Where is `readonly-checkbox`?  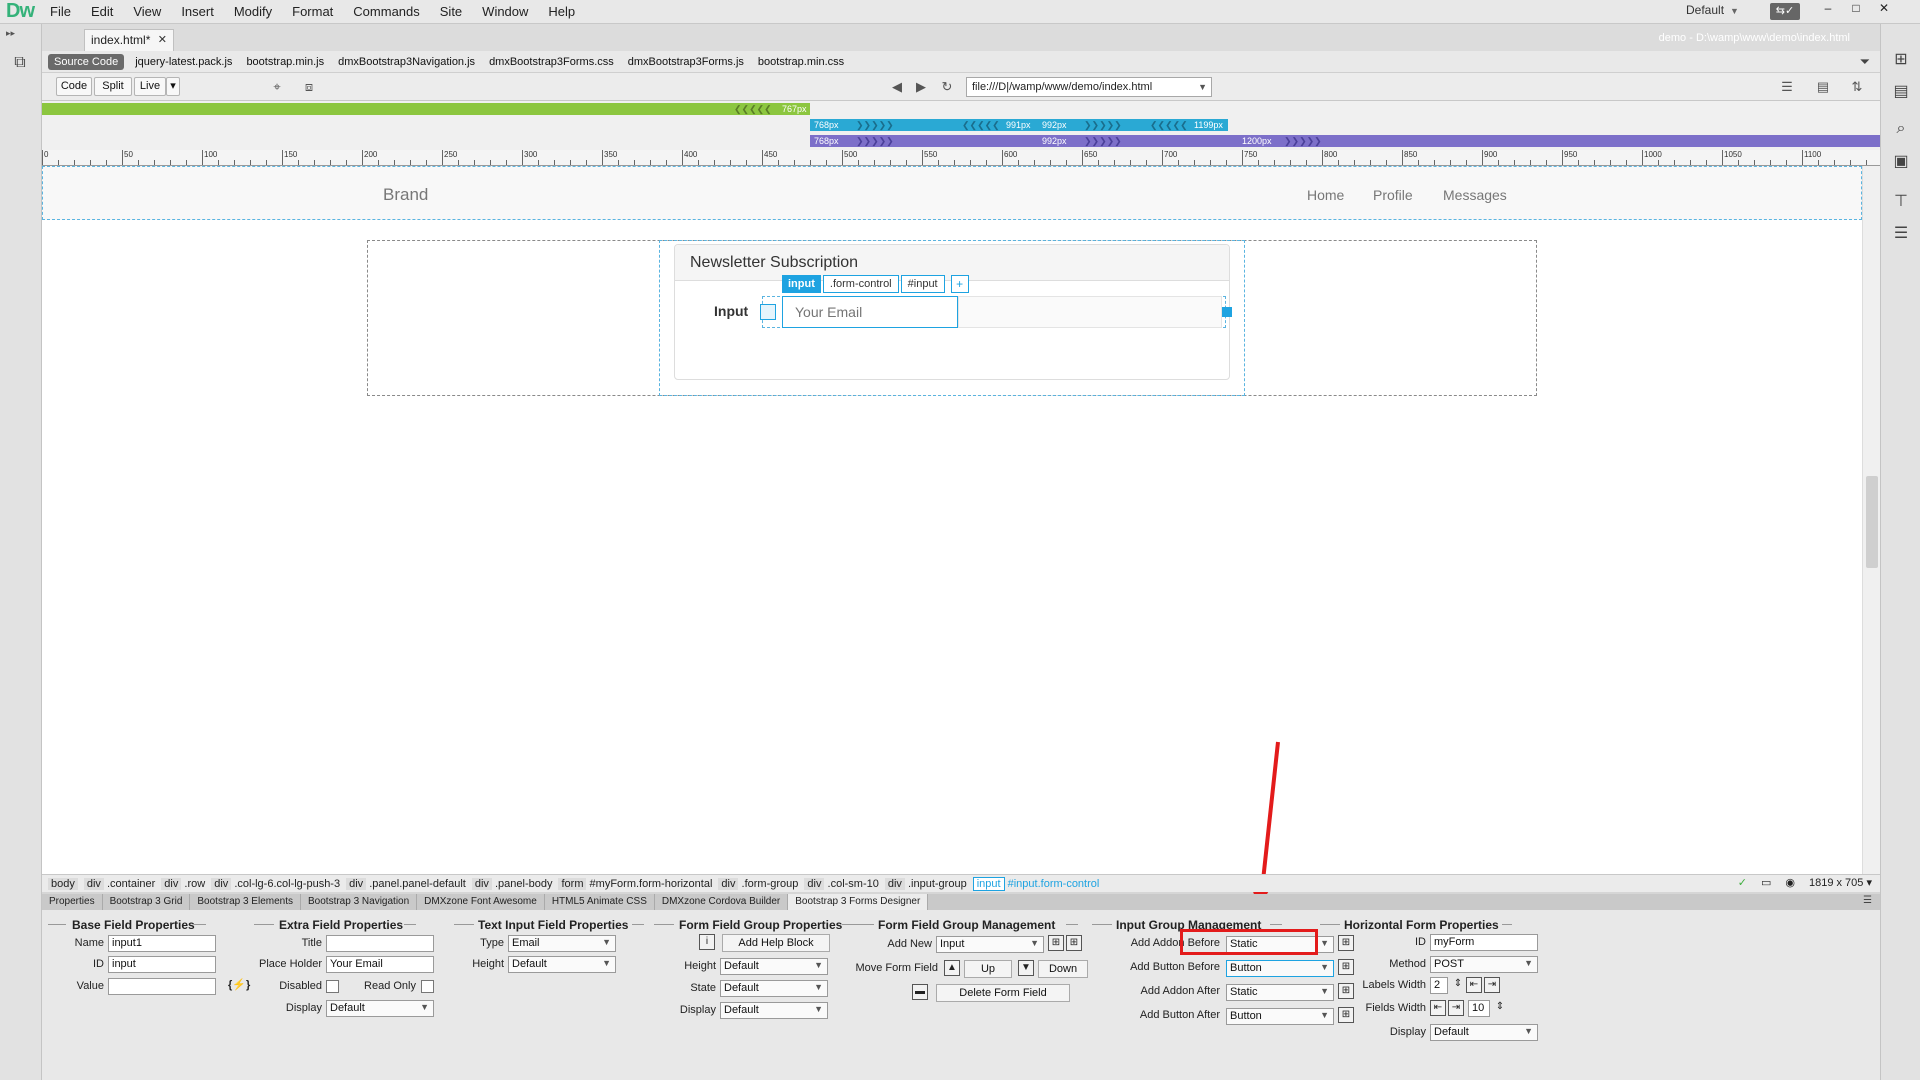 readonly-checkbox is located at coordinates (427, 986).